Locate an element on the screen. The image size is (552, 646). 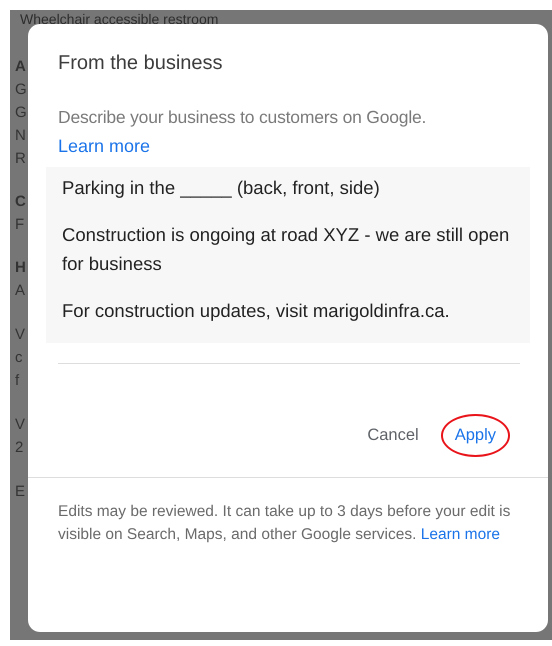
background-text: N is located at coordinates (21, 136).